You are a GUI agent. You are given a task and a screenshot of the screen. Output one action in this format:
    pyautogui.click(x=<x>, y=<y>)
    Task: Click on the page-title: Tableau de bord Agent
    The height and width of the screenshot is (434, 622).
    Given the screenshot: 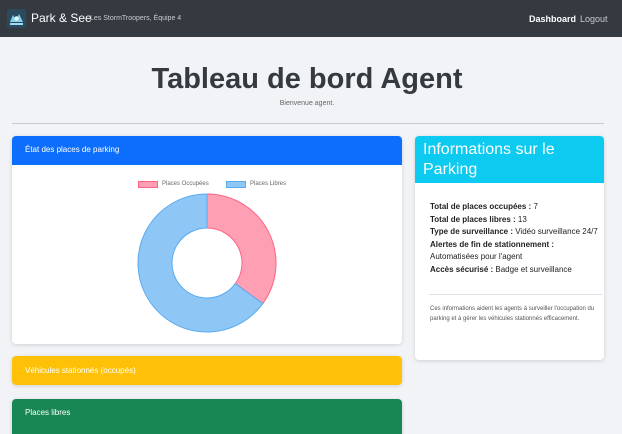 What is the action you would take?
    pyautogui.click(x=307, y=79)
    